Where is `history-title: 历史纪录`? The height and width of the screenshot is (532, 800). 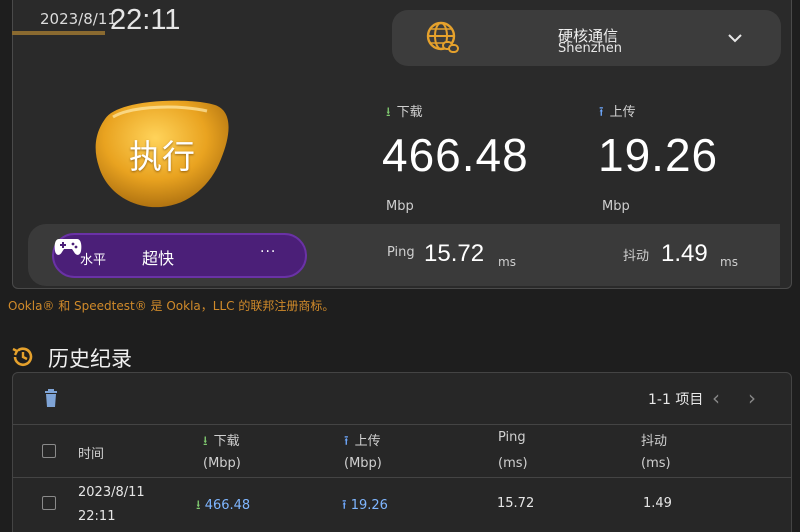
history-title: 历史纪录 is located at coordinates (90, 359).